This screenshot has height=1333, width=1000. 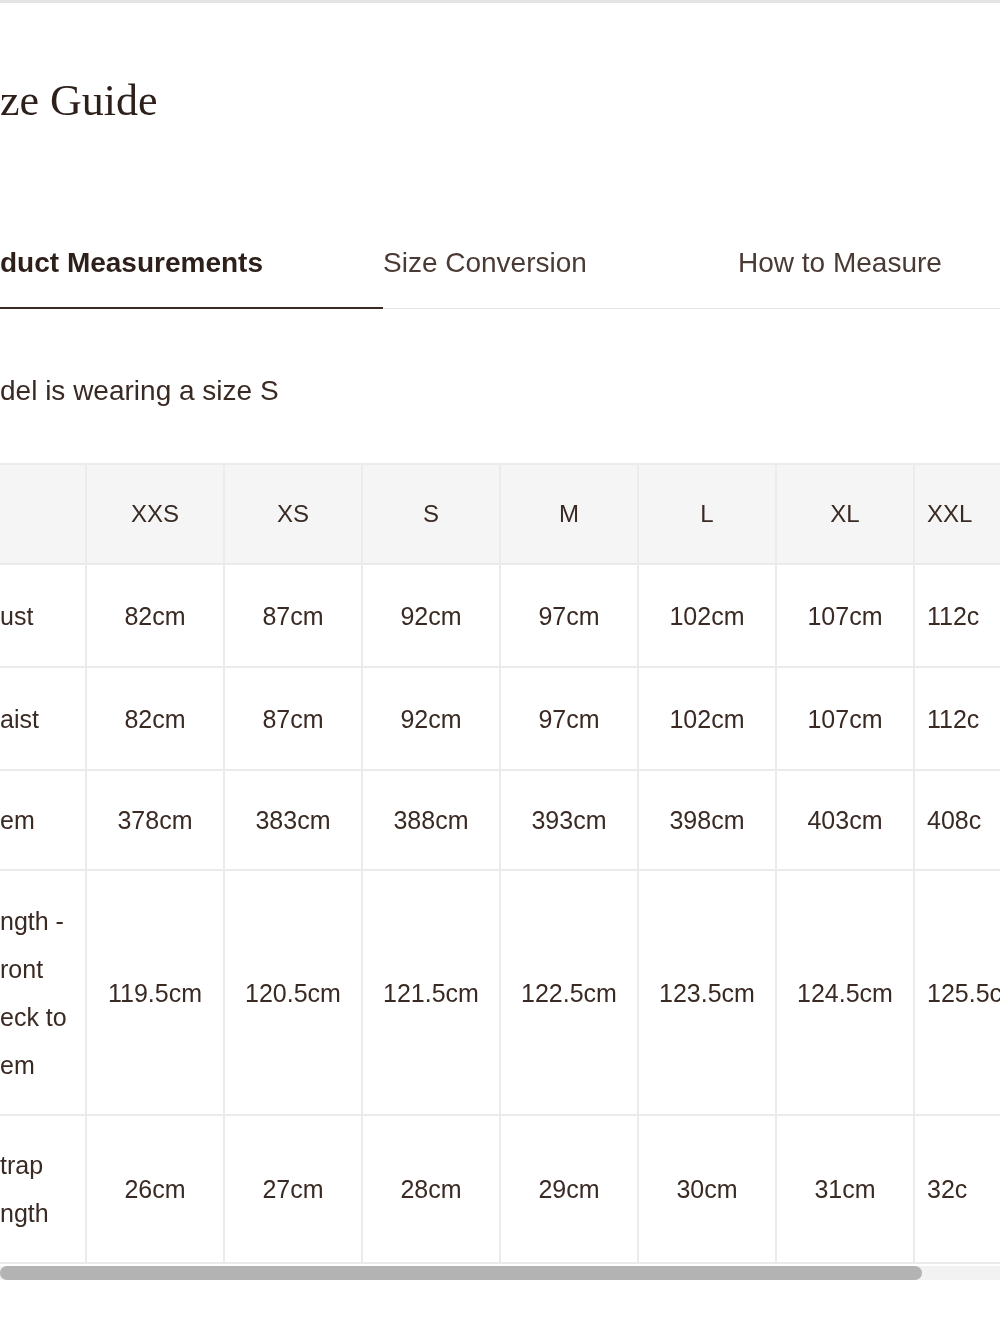 What do you see at coordinates (707, 992) in the screenshot?
I see `table-cell: 123.5cm` at bounding box center [707, 992].